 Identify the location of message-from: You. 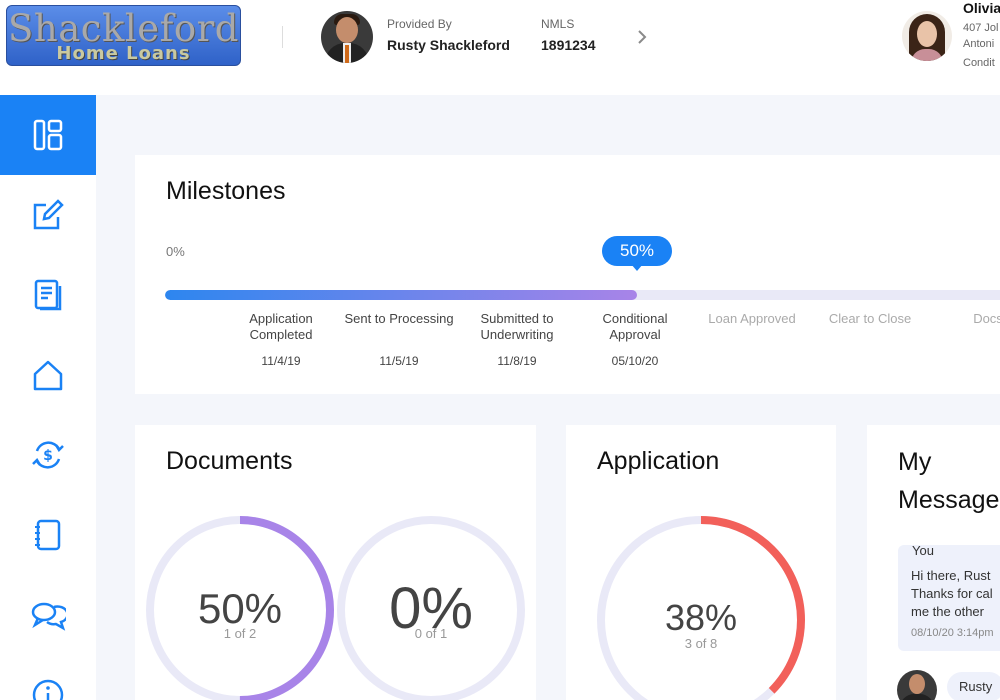
(923, 551).